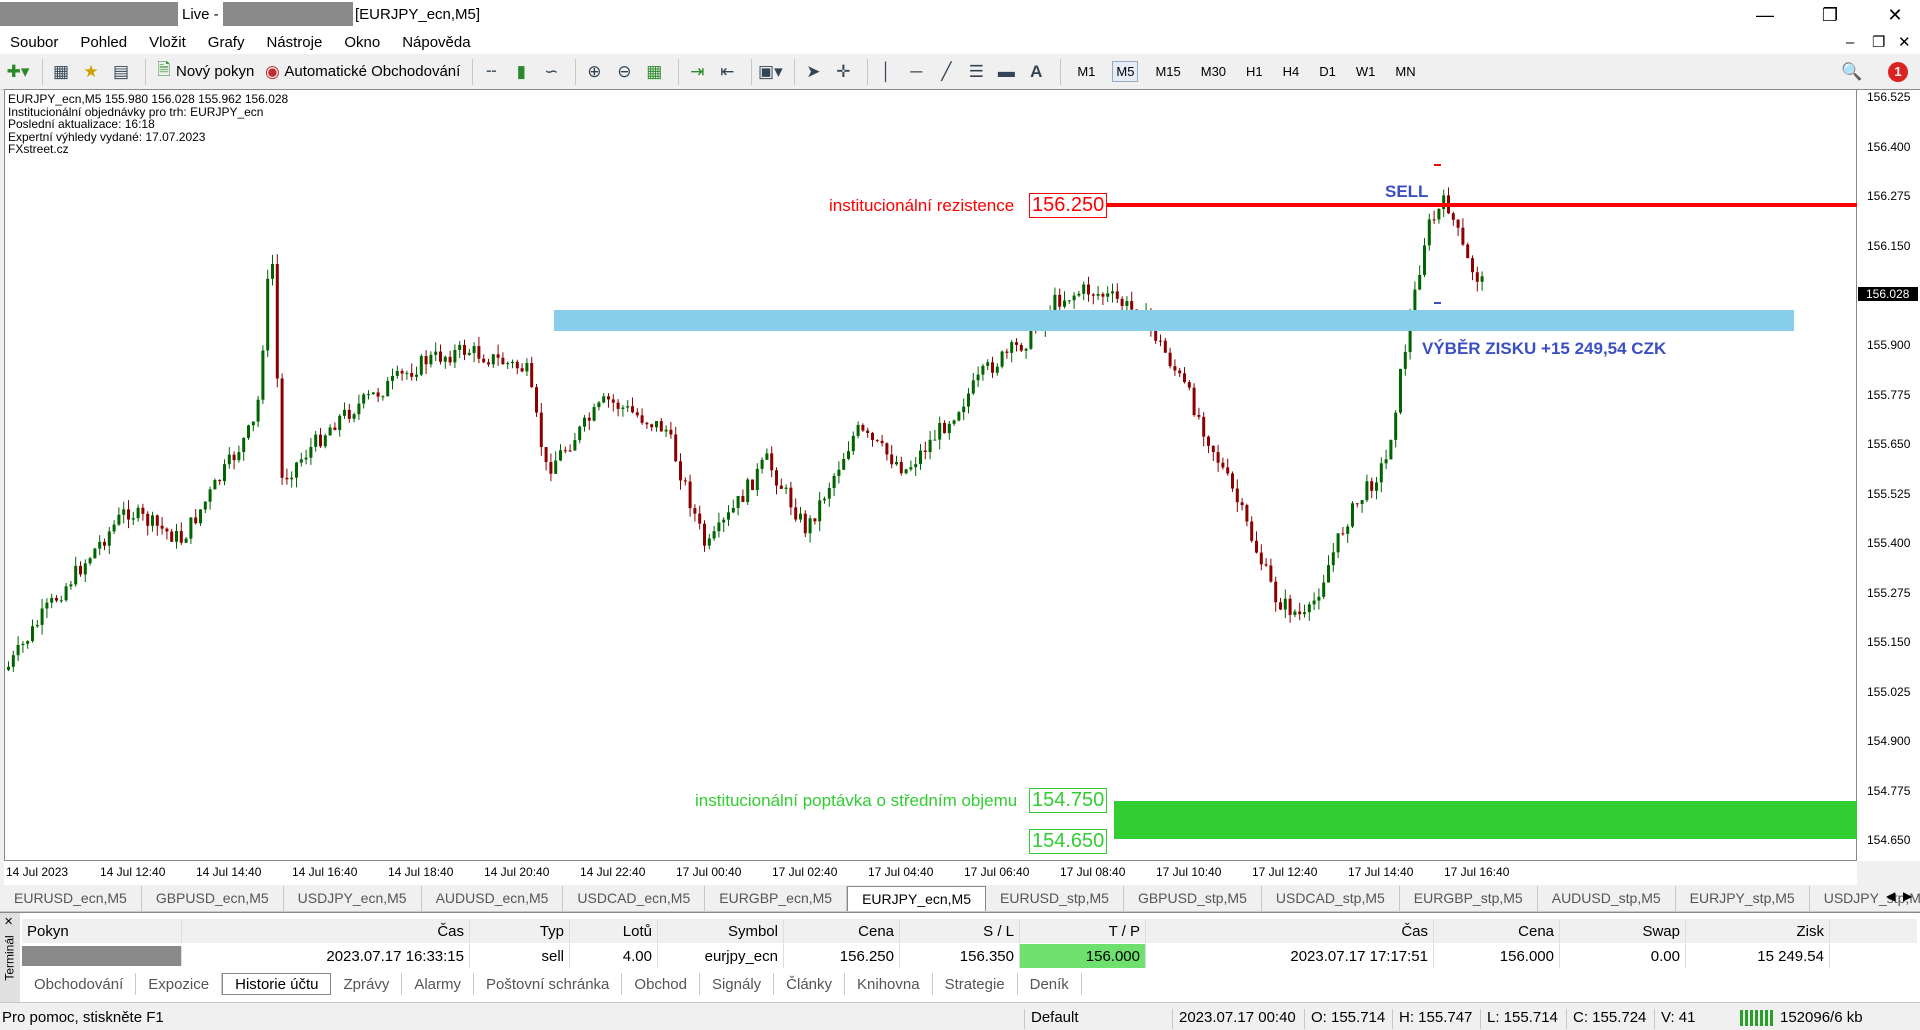 The image size is (1920, 1030). Describe the element at coordinates (1193, 898) in the screenshot. I see `symbol-tab: GBPUSD_stp,M5` at that location.